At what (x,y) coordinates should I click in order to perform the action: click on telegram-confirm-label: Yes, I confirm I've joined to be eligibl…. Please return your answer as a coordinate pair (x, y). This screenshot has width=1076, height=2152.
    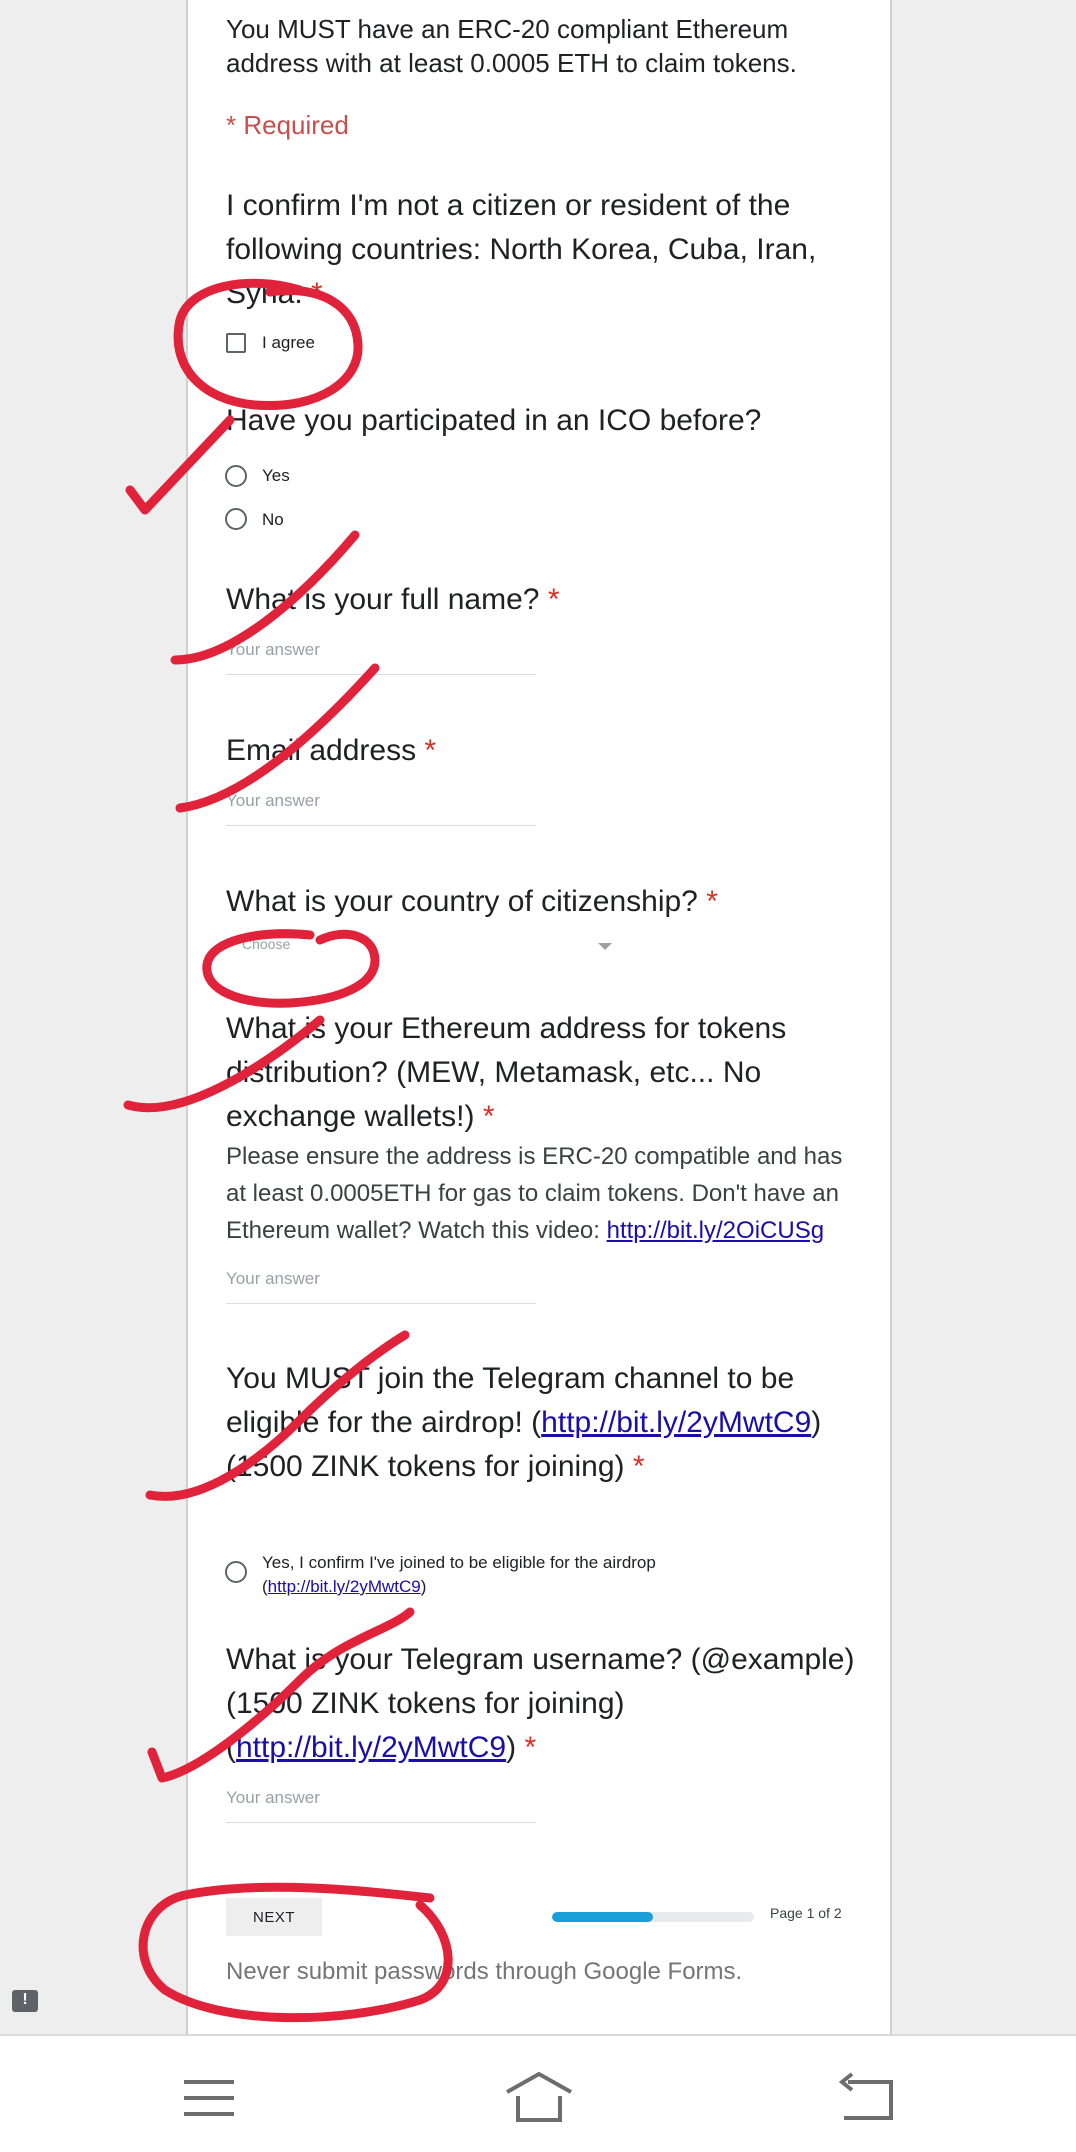
    Looking at the image, I should click on (497, 1575).